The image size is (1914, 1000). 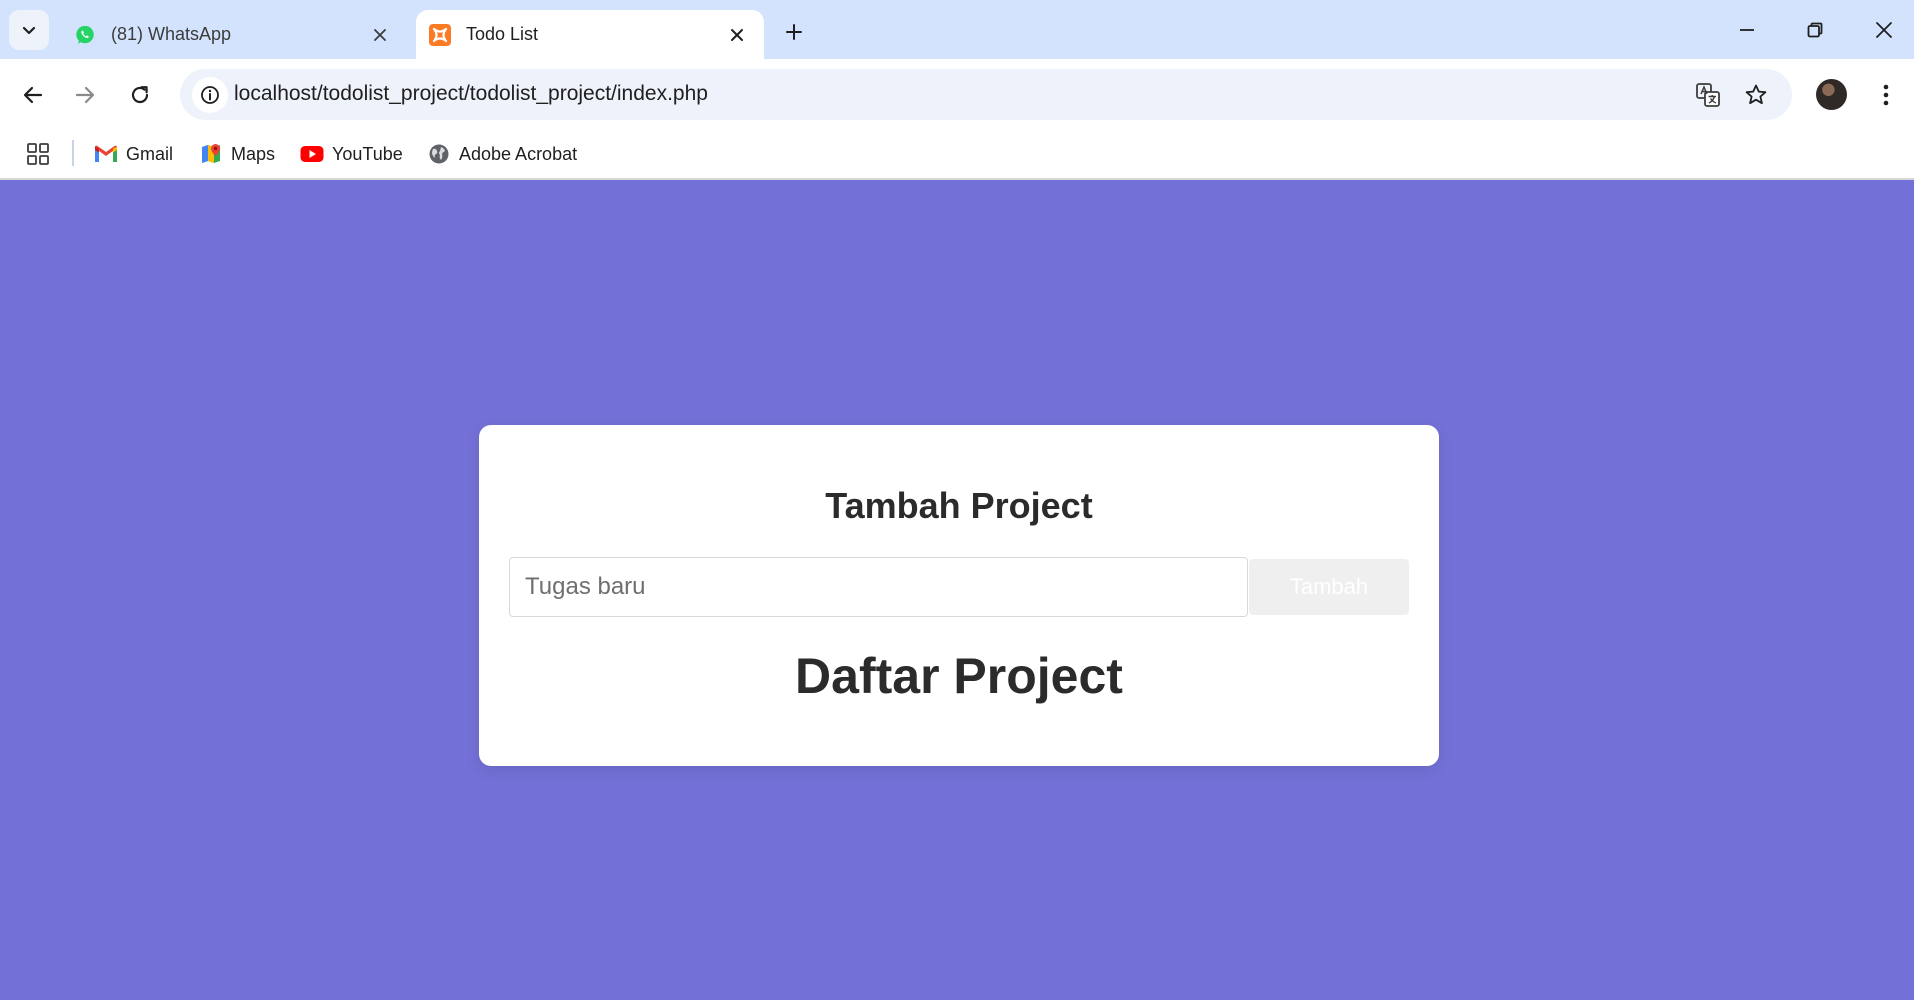 I want to click on xampp-icon, so click(x=440, y=35).